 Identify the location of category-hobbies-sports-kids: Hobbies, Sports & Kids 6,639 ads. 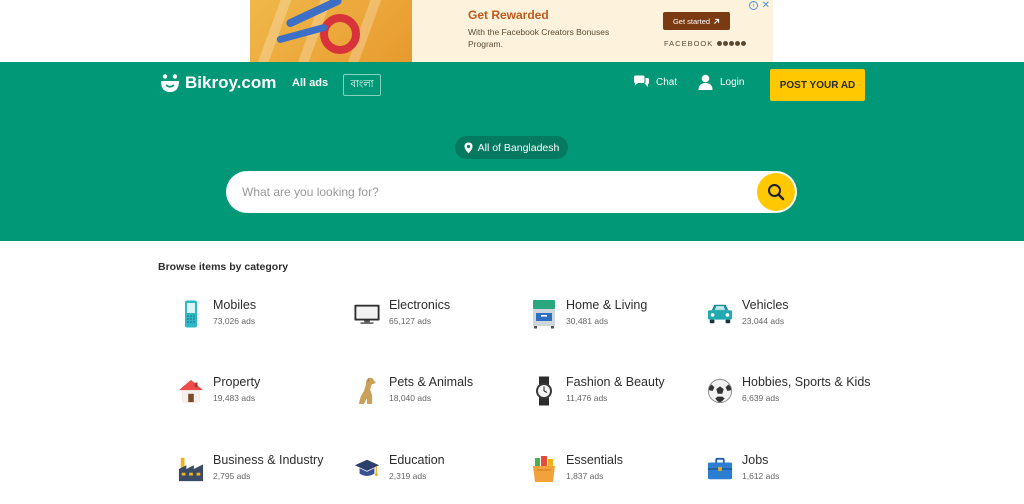
(792, 393).